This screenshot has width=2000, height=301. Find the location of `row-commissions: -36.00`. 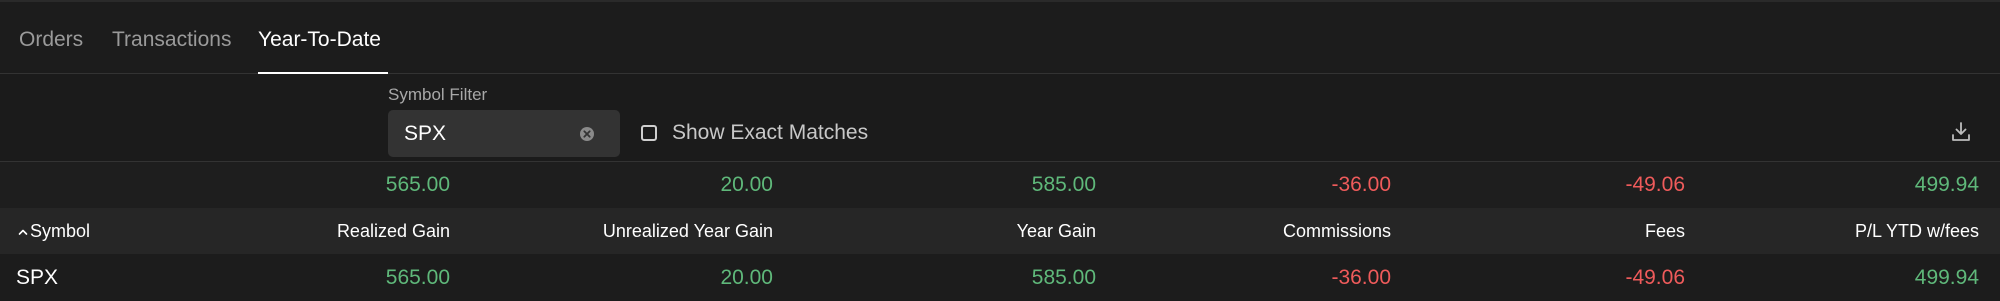

row-commissions: -36.00 is located at coordinates (1361, 277).